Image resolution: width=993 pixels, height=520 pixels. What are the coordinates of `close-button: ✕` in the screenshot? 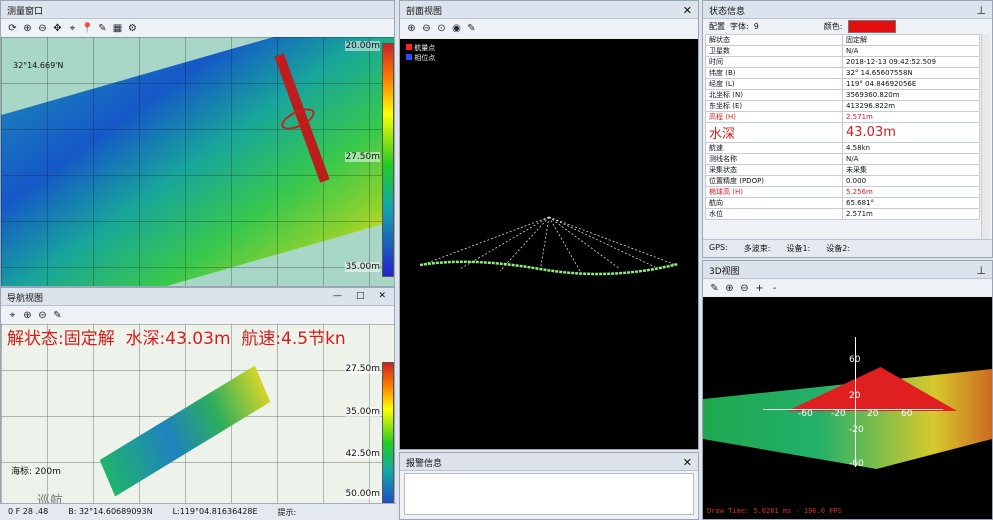 It's located at (382, 296).